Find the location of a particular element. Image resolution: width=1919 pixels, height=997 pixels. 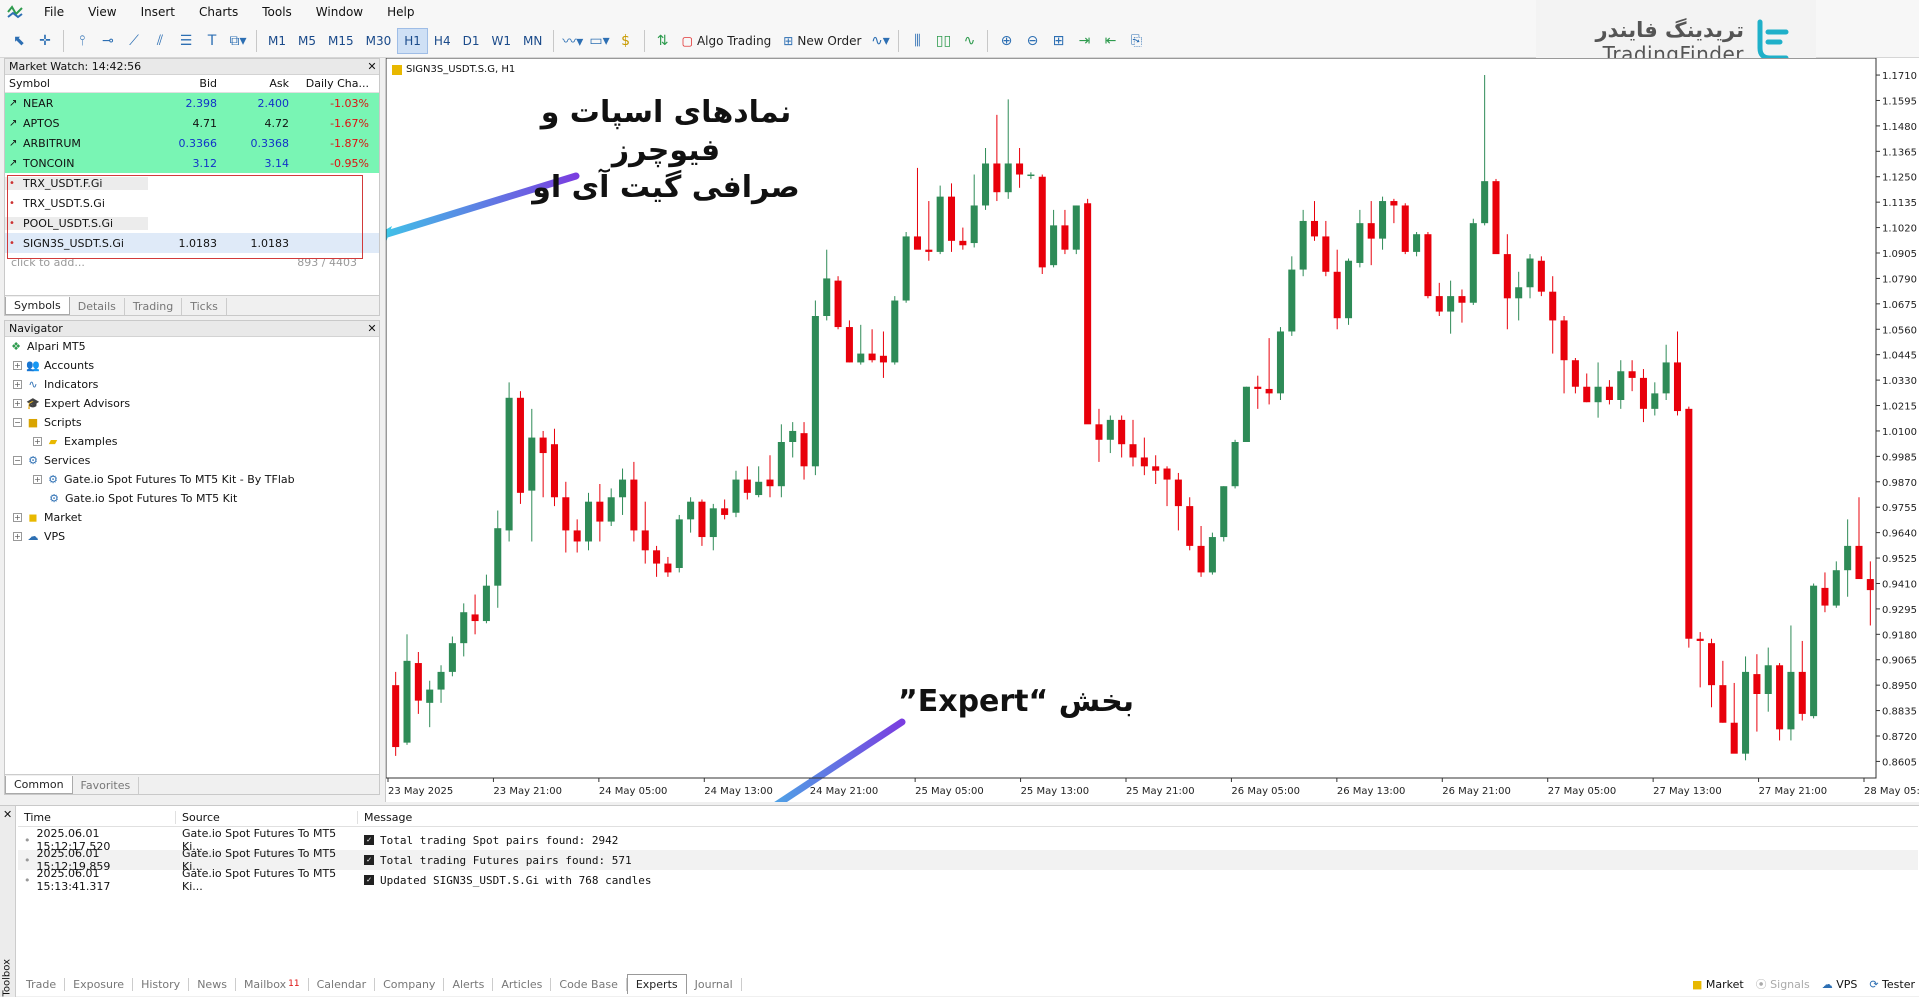

bar-chart-icon: ⫼ is located at coordinates (917, 41).